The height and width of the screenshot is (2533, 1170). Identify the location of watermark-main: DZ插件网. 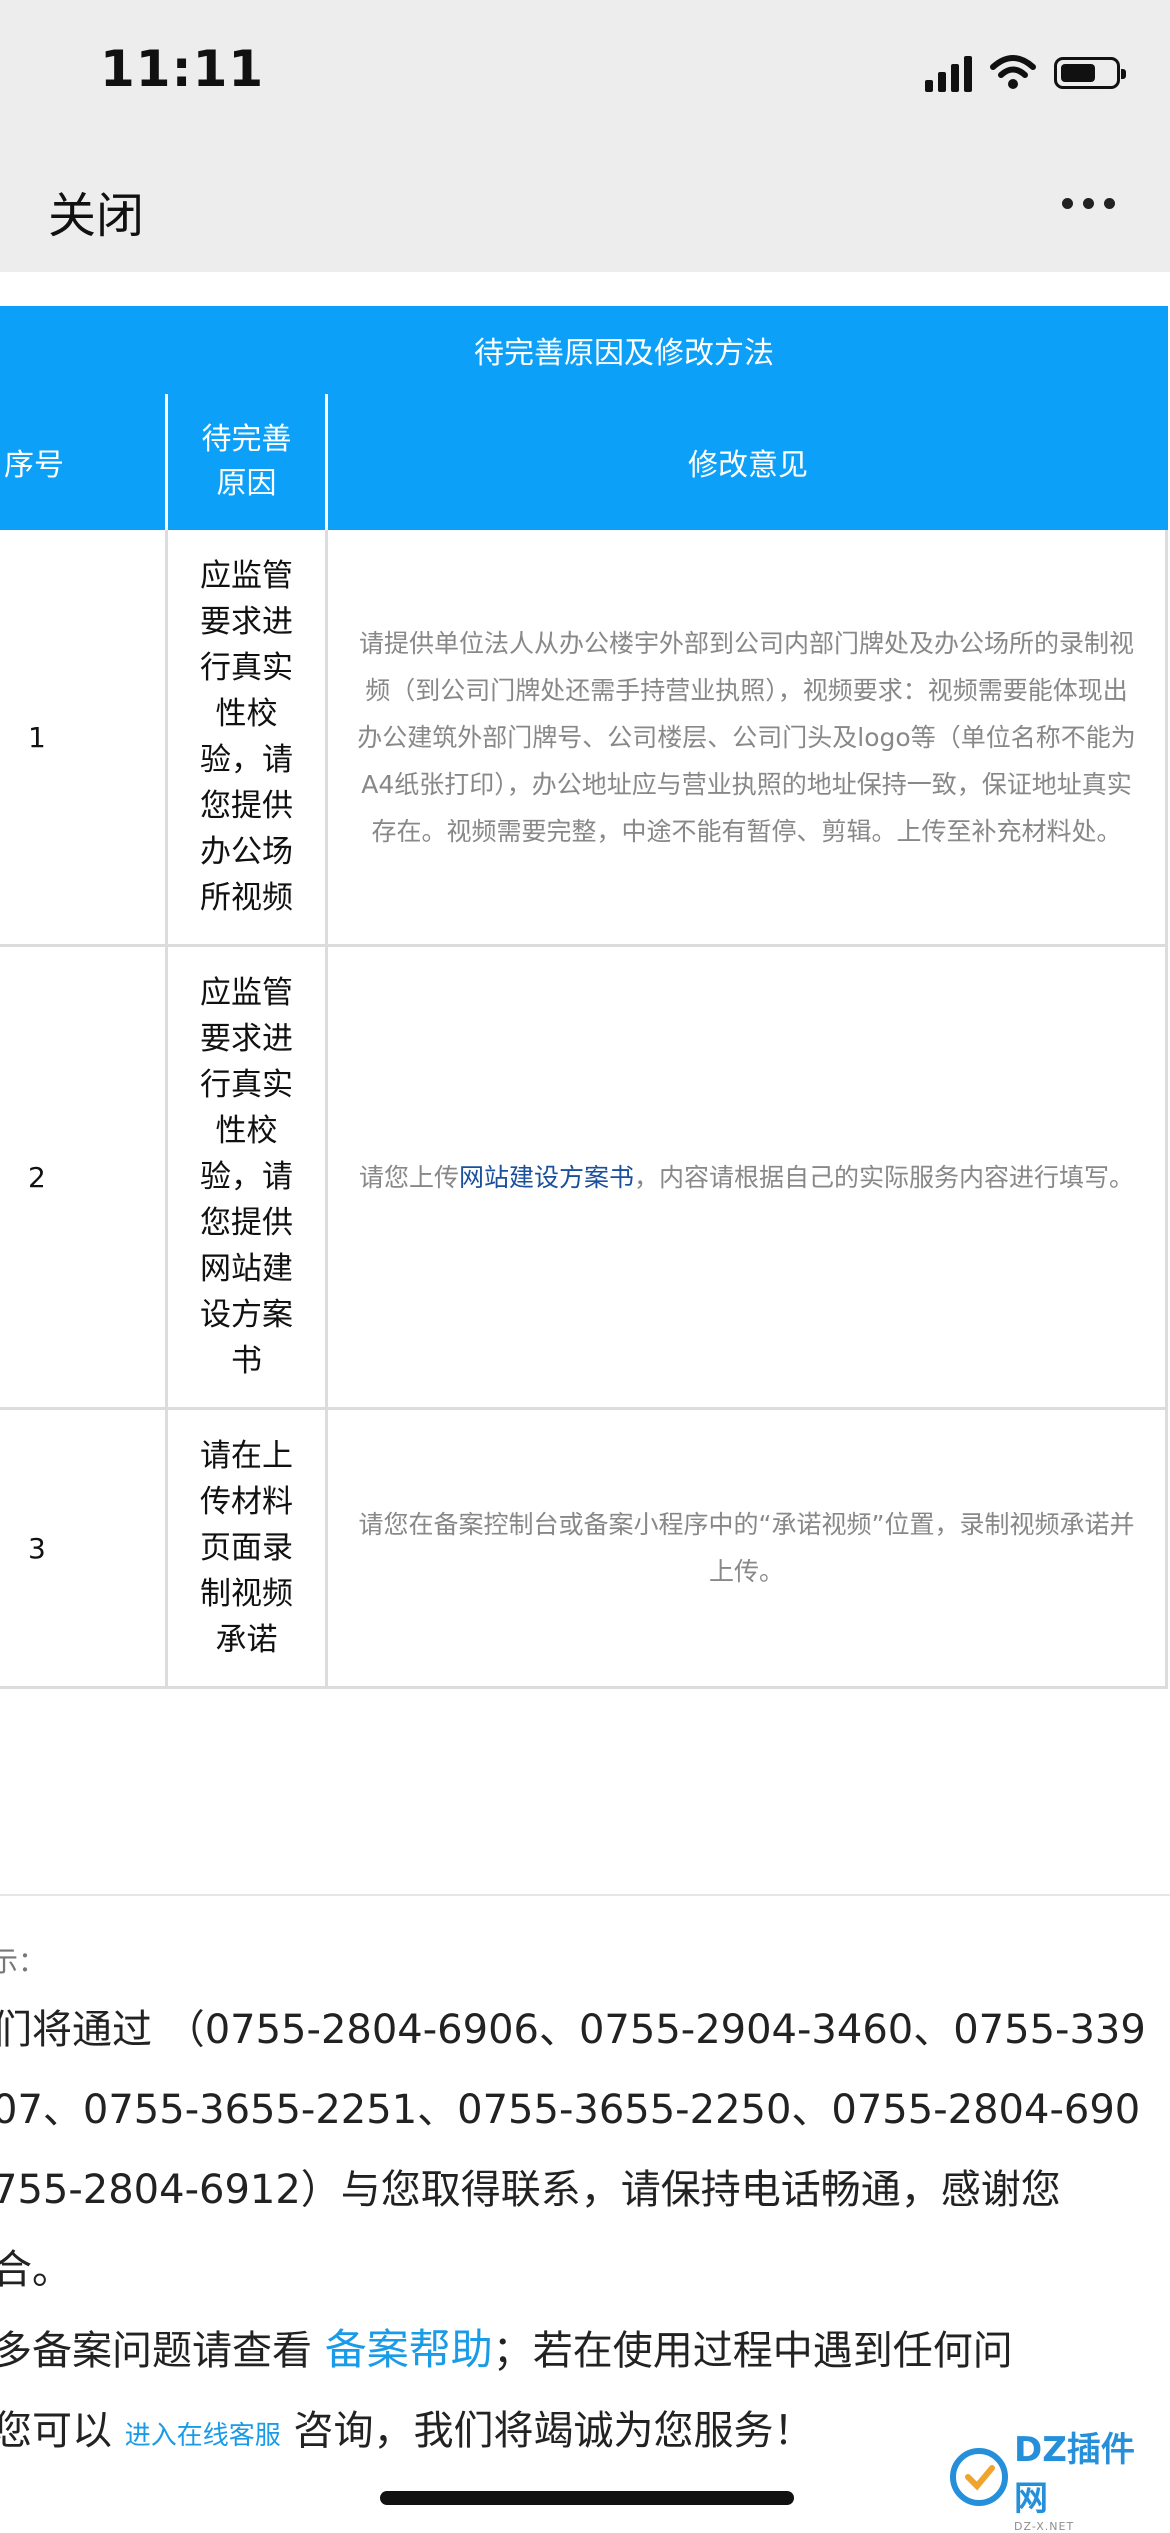
(1074, 2474).